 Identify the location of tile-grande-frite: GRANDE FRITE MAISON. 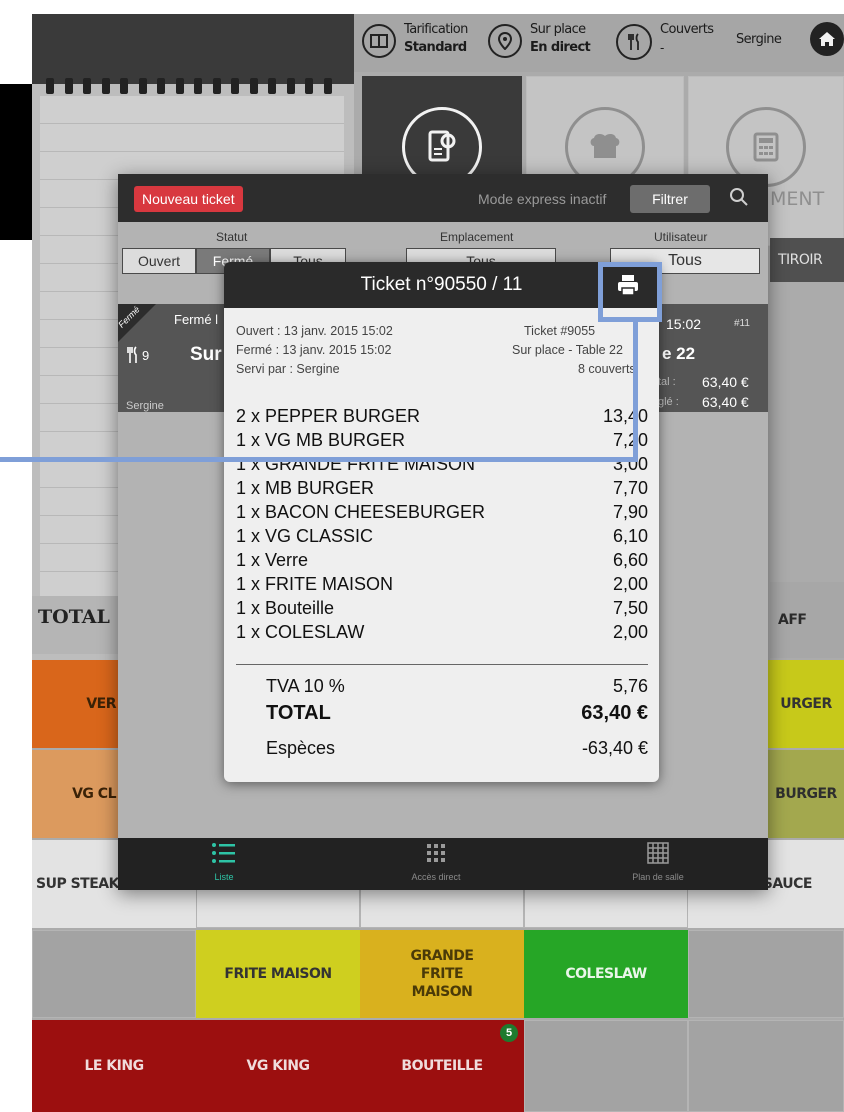
(442, 974).